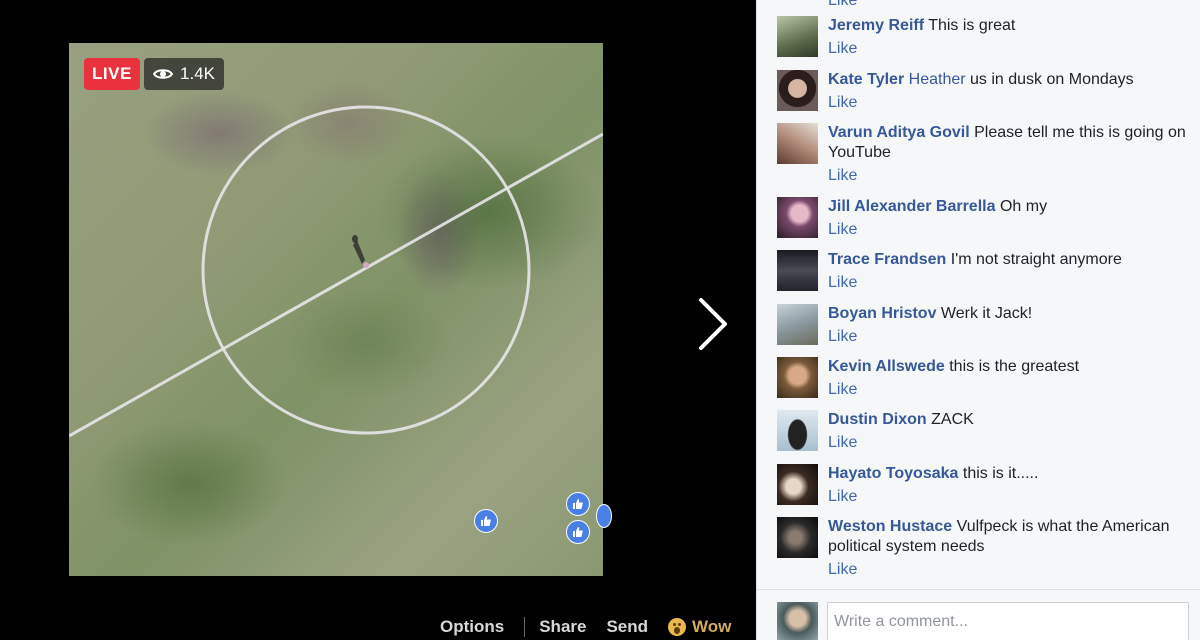 The width and height of the screenshot is (1200, 640). I want to click on actions-divider, so click(525, 627).